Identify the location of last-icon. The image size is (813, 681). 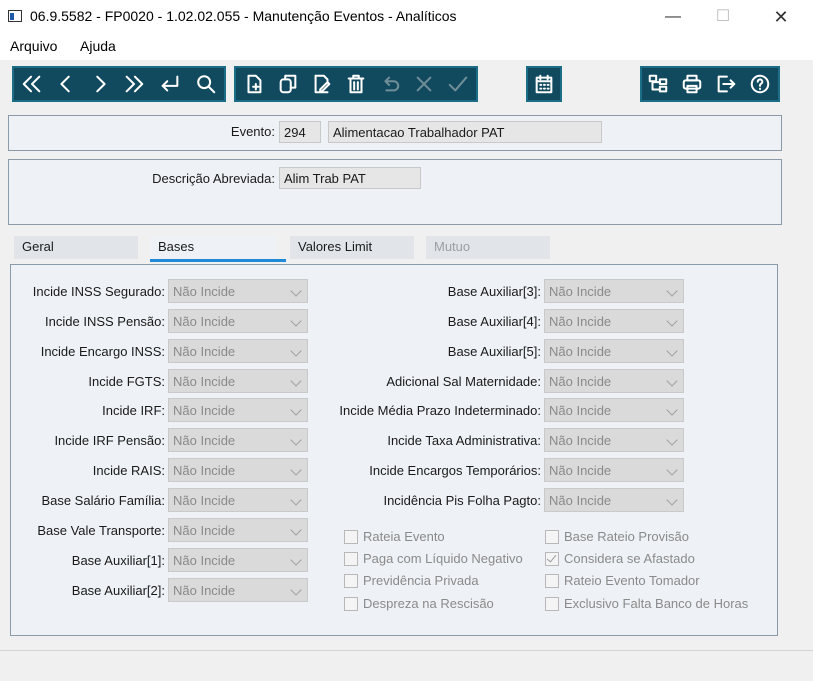
(134, 84).